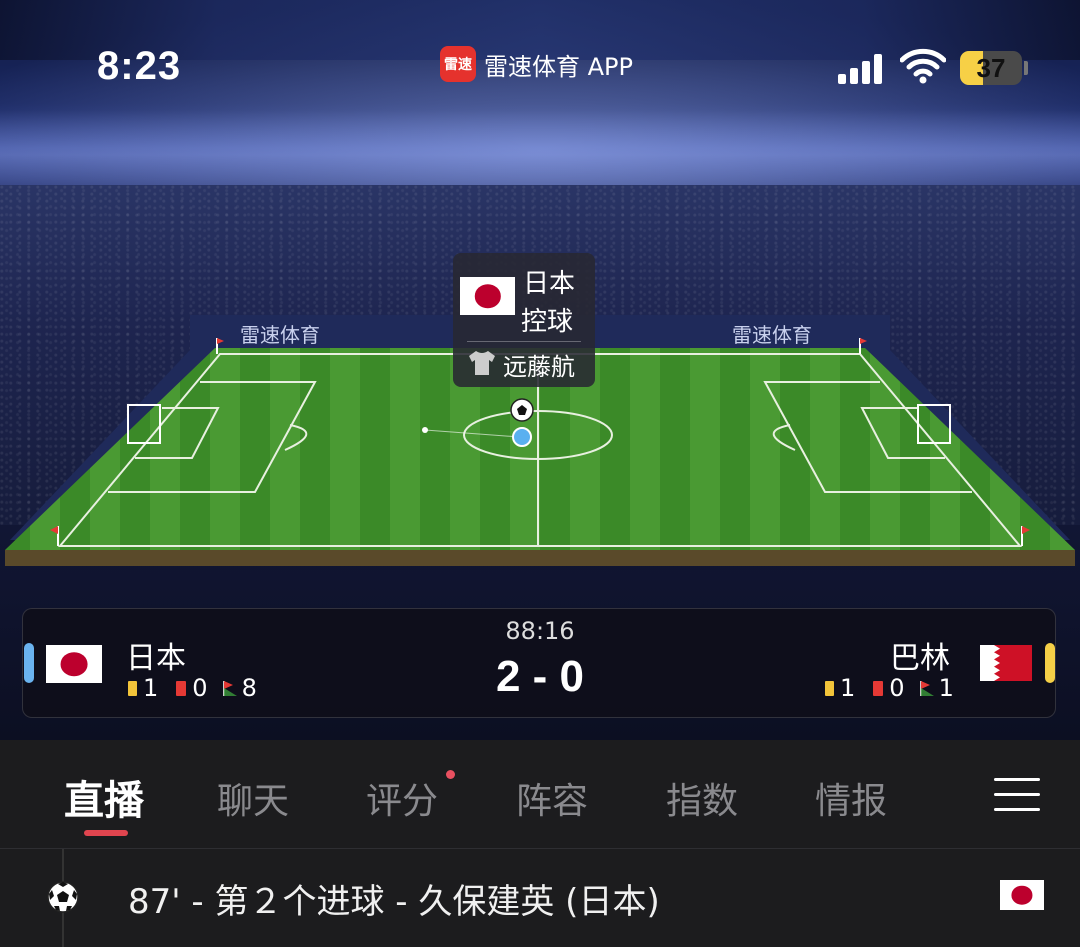  Describe the element at coordinates (540, 558) in the screenshot. I see `pitch-edge` at that location.